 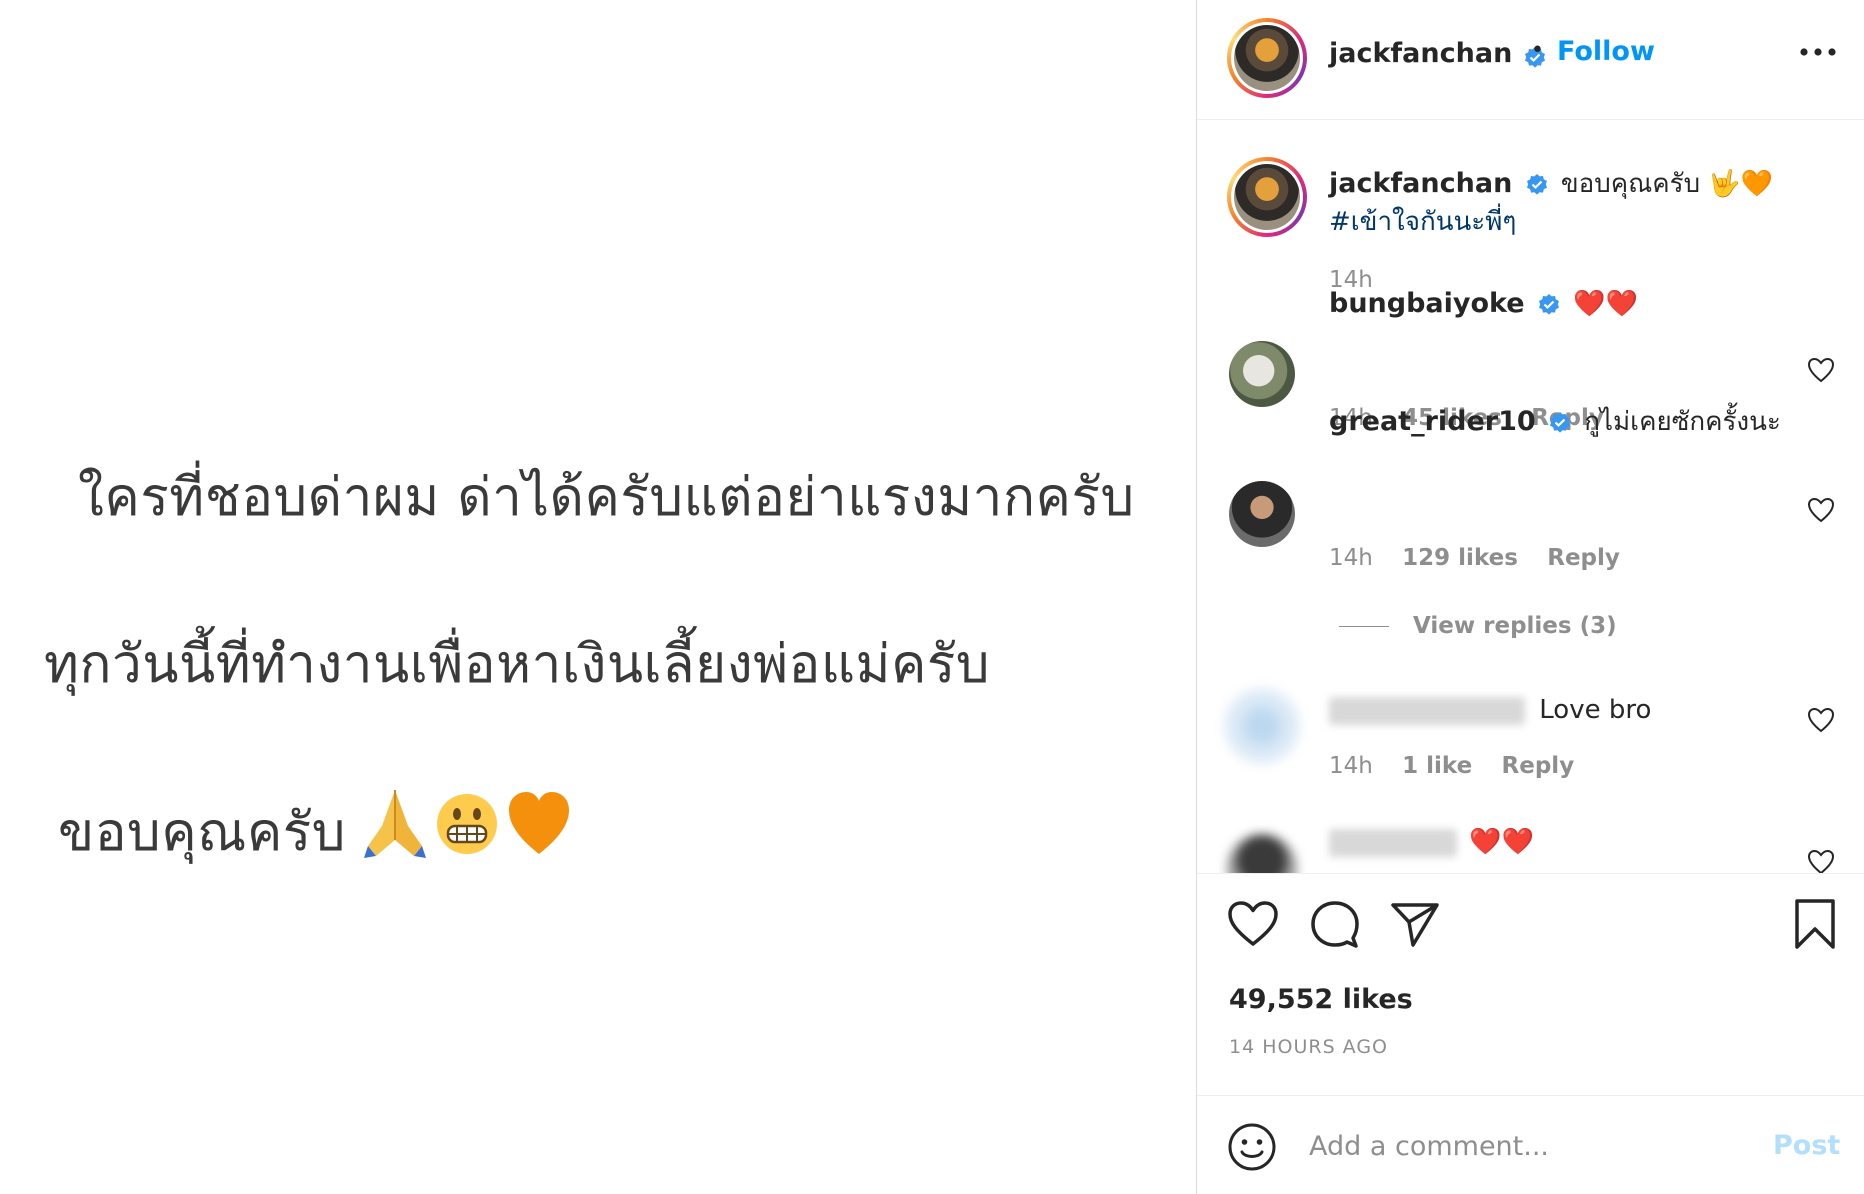 What do you see at coordinates (1667, 184) in the screenshot?
I see `caption-text: ขอบคุณครับ 🤟🧡` at bounding box center [1667, 184].